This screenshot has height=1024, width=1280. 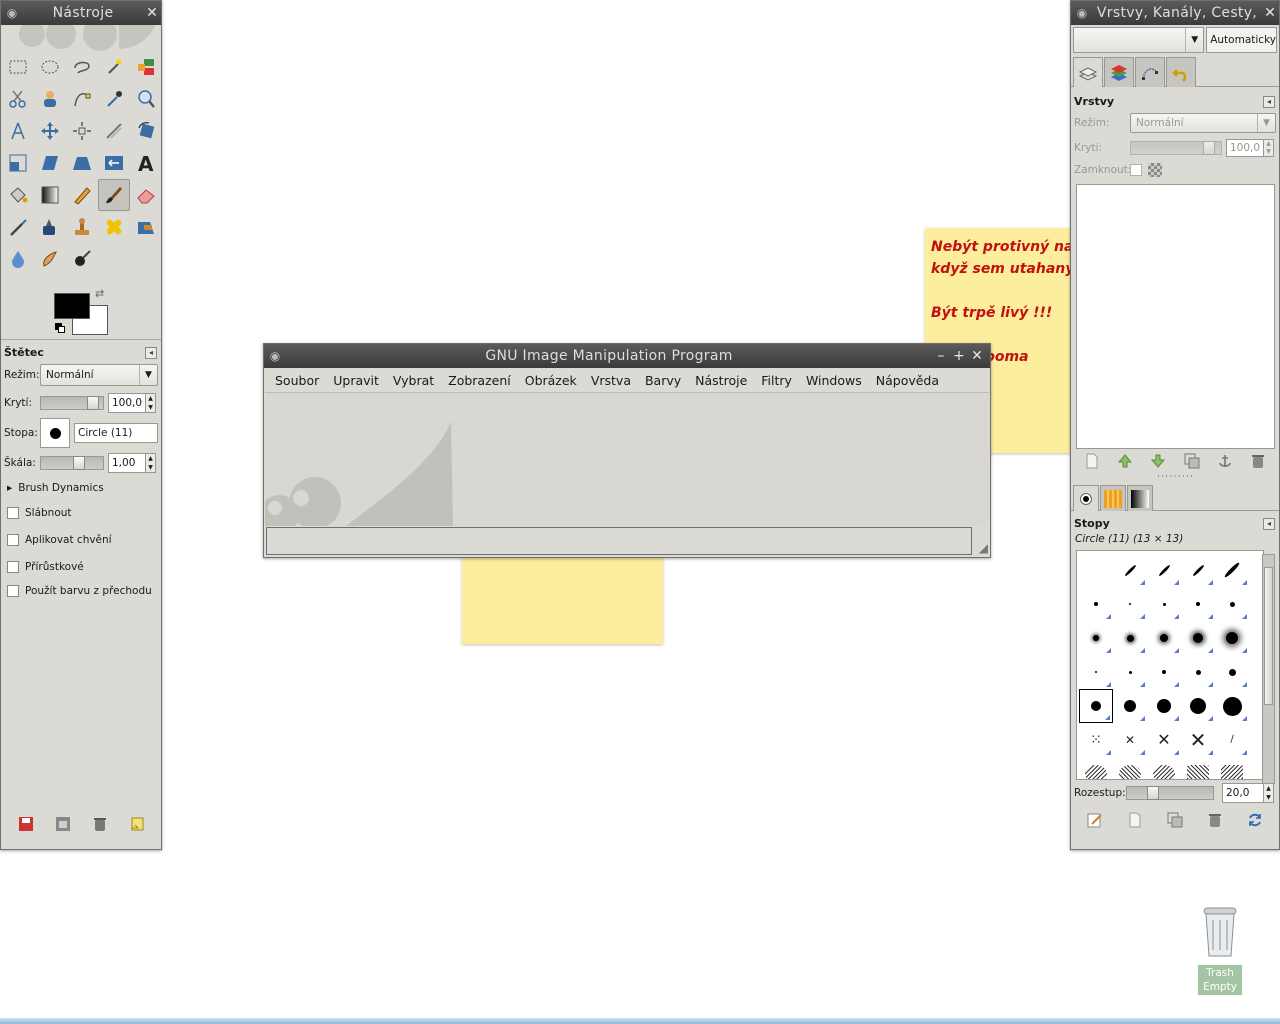 What do you see at coordinates (50, 67) in the screenshot?
I see `ellipse-select-icon` at bounding box center [50, 67].